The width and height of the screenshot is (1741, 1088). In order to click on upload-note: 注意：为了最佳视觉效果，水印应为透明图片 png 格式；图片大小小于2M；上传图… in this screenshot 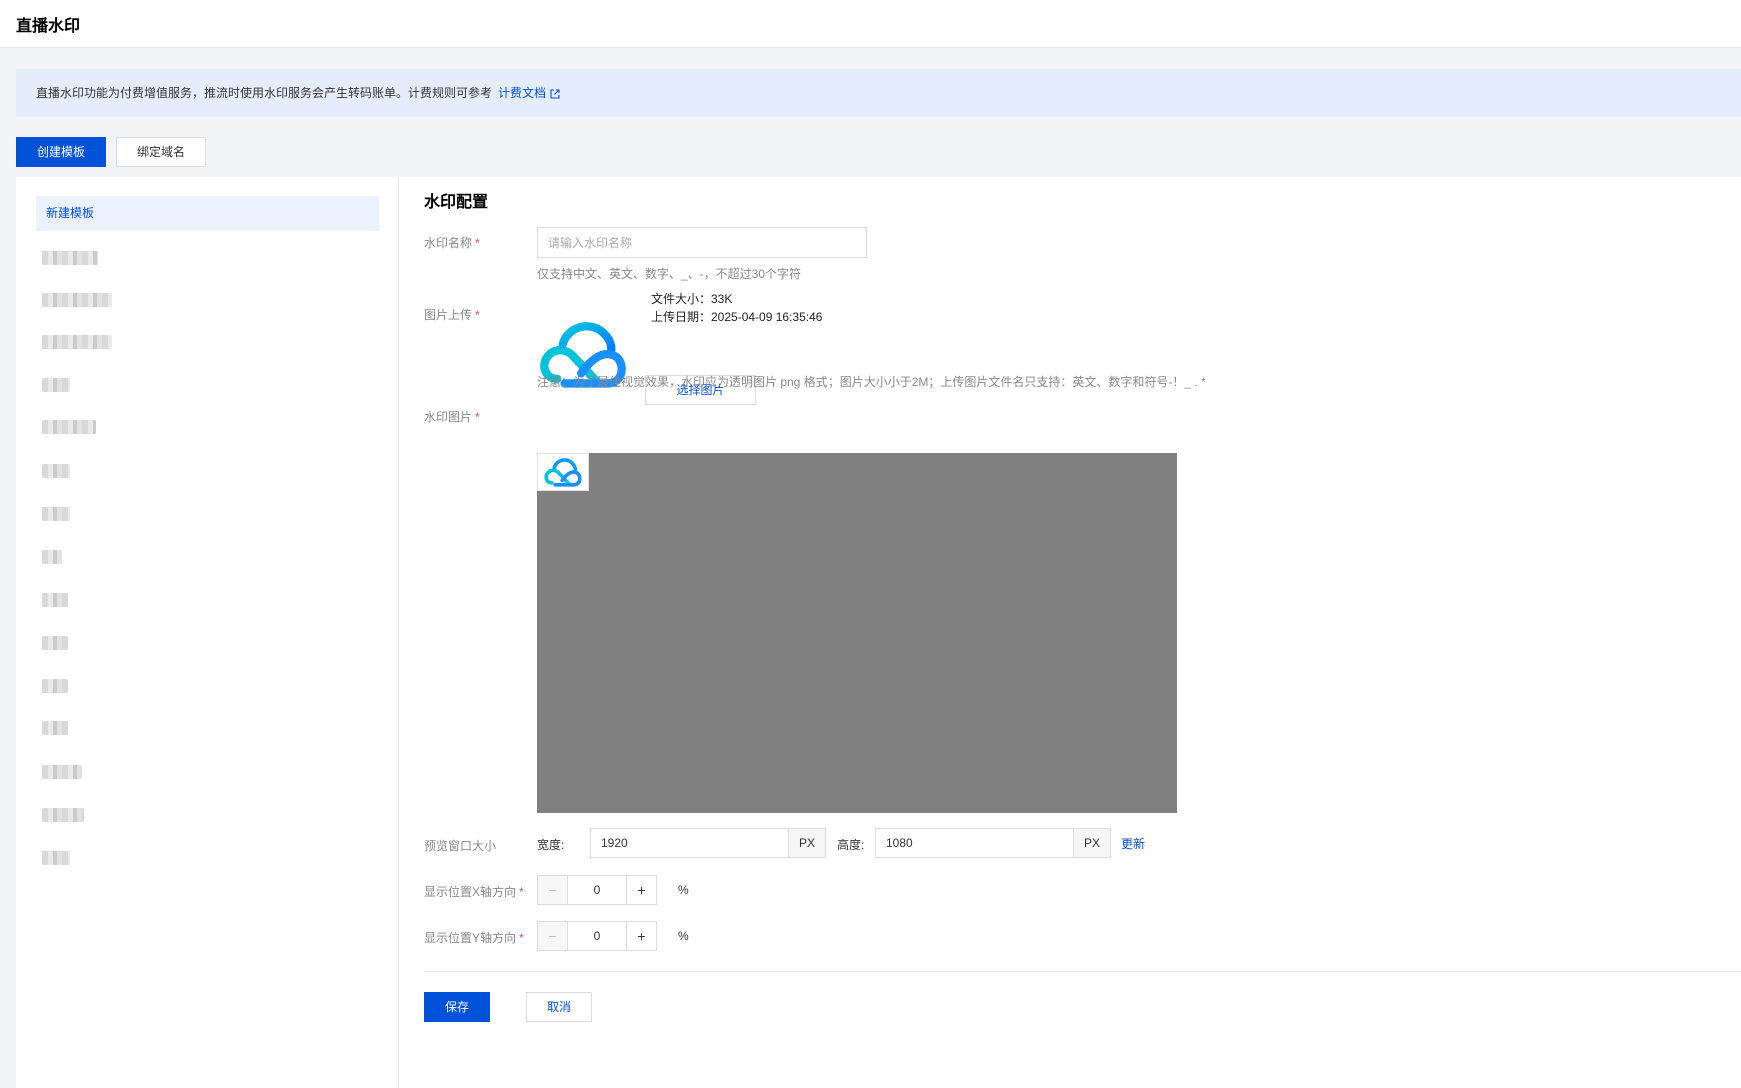, I will do `click(871, 382)`.